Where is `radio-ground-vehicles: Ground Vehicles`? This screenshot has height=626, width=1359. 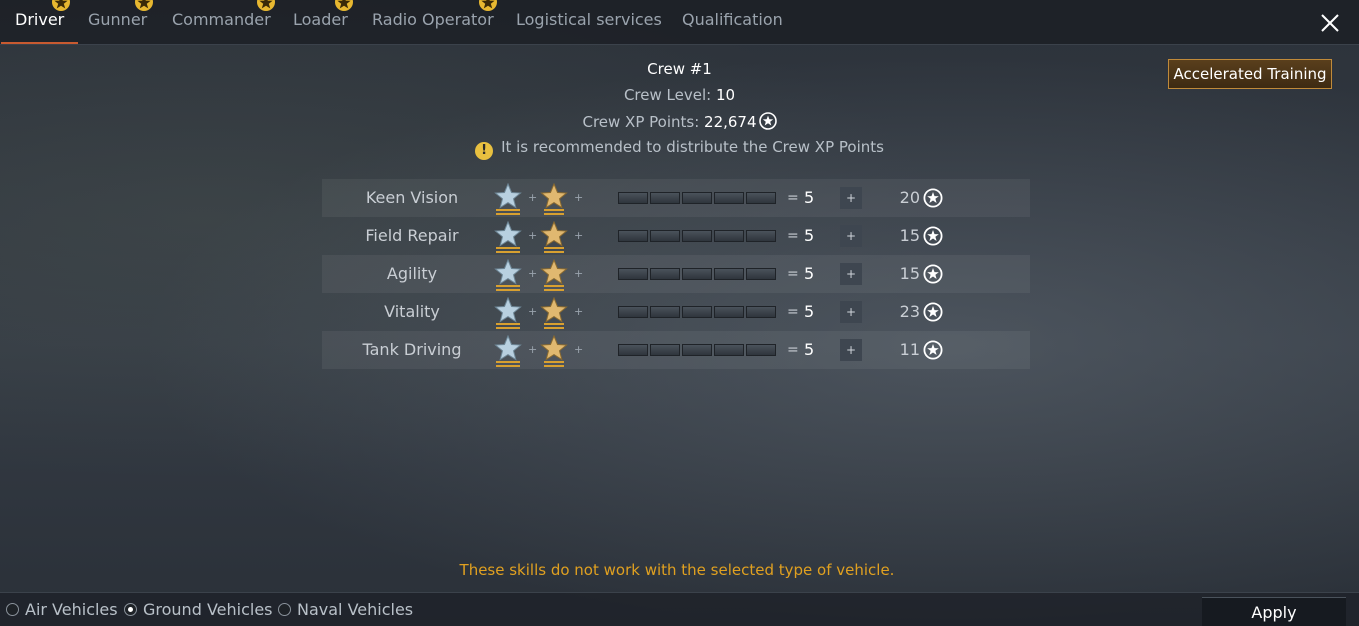
radio-ground-vehicles: Ground Vehicles is located at coordinates (198, 609).